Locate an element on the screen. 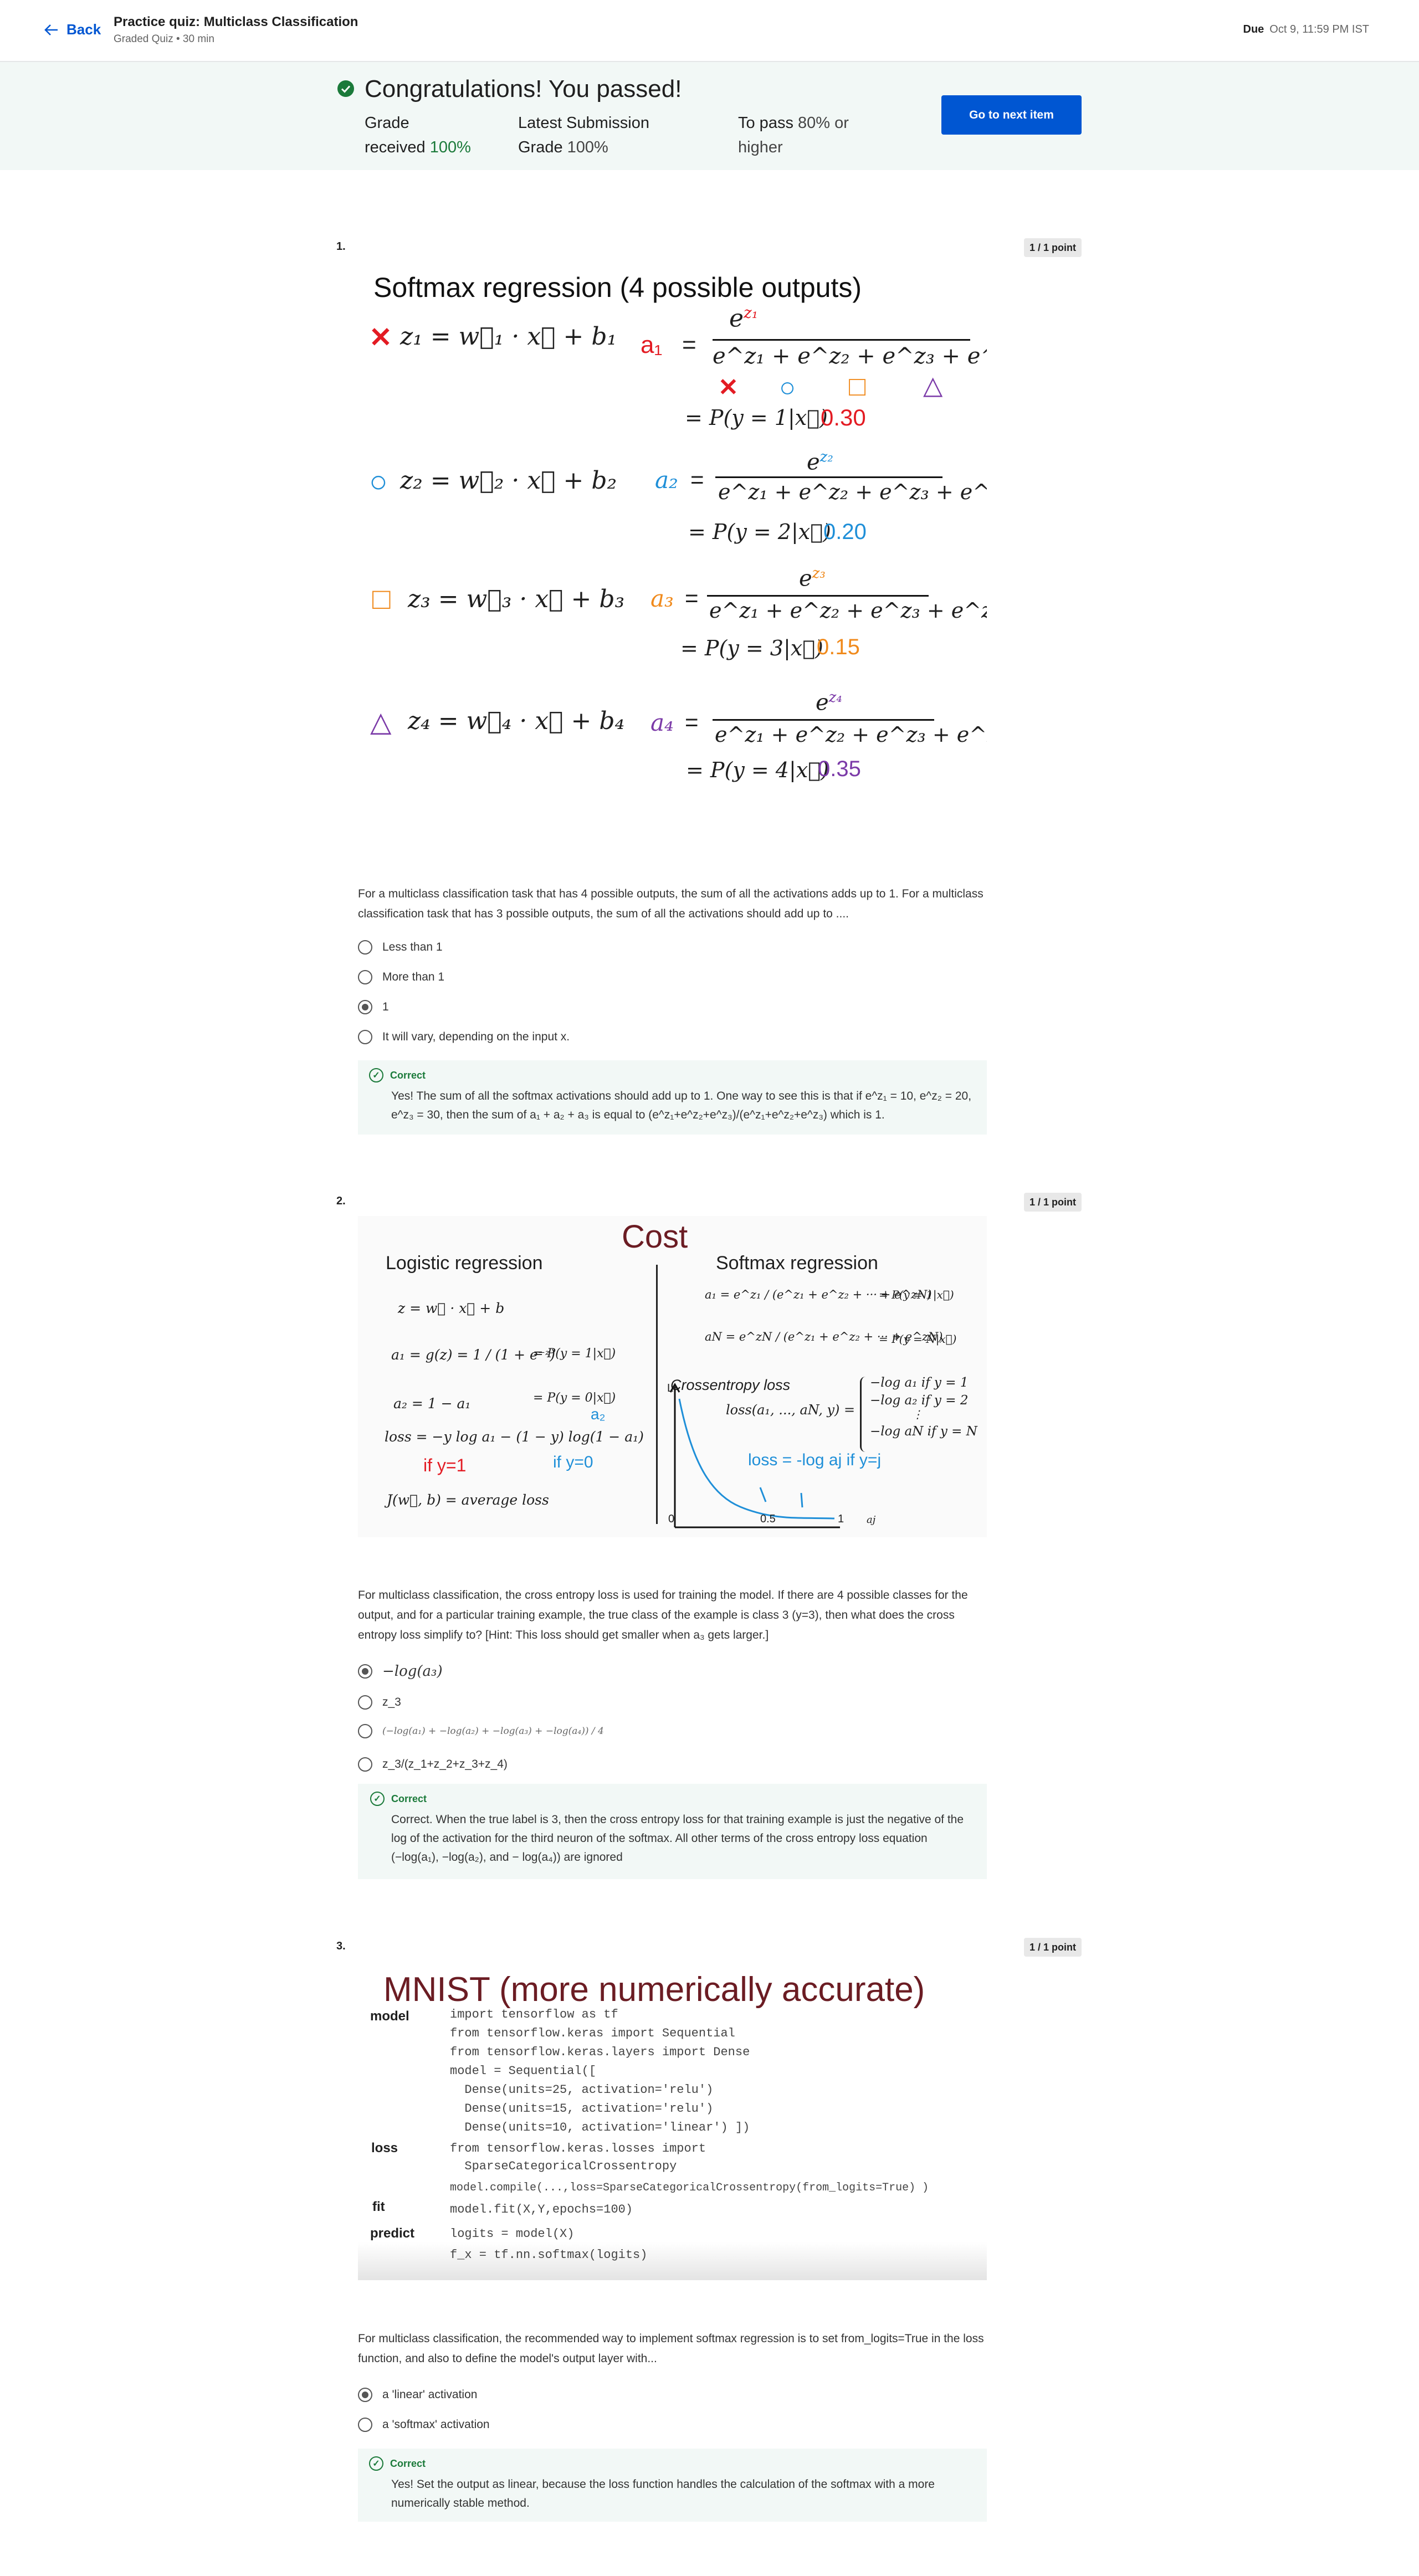 Image resolution: width=1419 pixels, height=2576 pixels. a1-denominator: e^z₁ + e^z₂ + e^z₃ + e^z₄ is located at coordinates (850, 356).